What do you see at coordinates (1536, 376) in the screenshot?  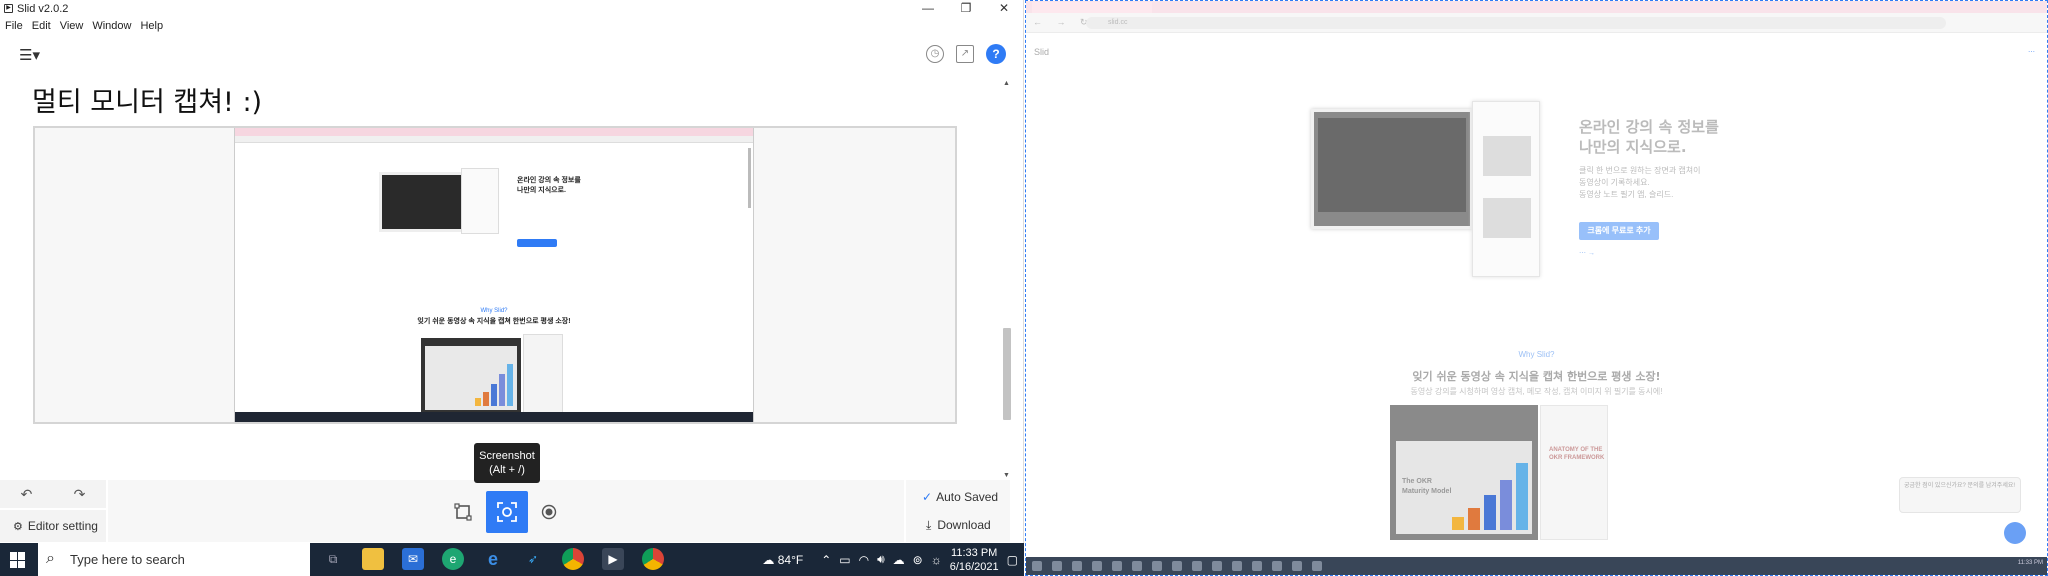 I see `why-slid-title: 잊기 쉬운 동영상 속 지식을 캡쳐 한번으로 평생 소장!` at bounding box center [1536, 376].